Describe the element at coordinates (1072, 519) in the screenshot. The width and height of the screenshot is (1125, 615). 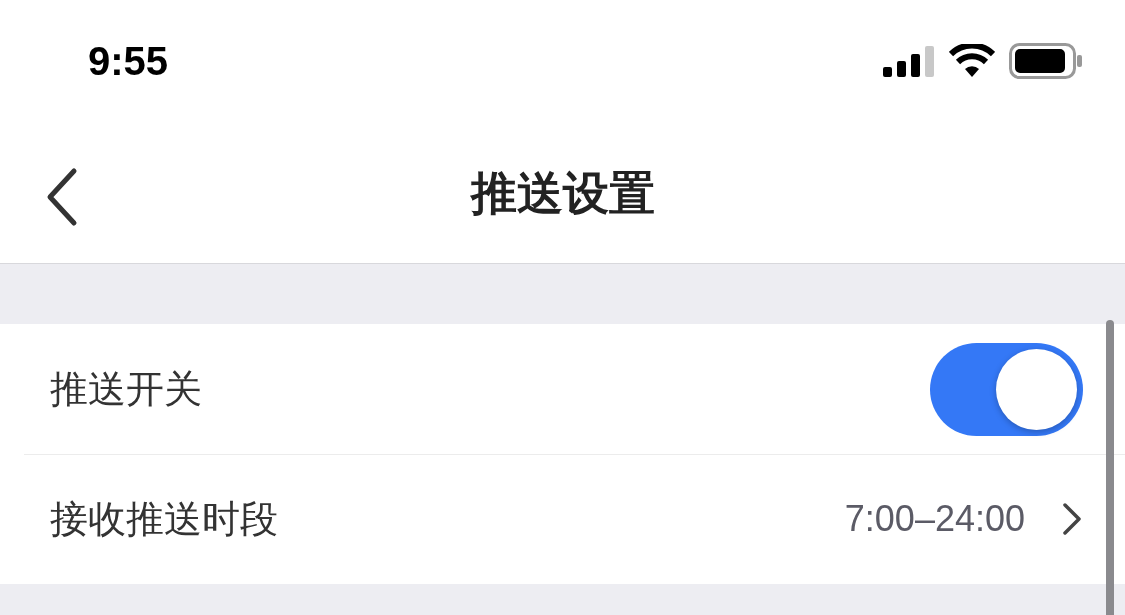
I see `chevron-right-icon` at that location.